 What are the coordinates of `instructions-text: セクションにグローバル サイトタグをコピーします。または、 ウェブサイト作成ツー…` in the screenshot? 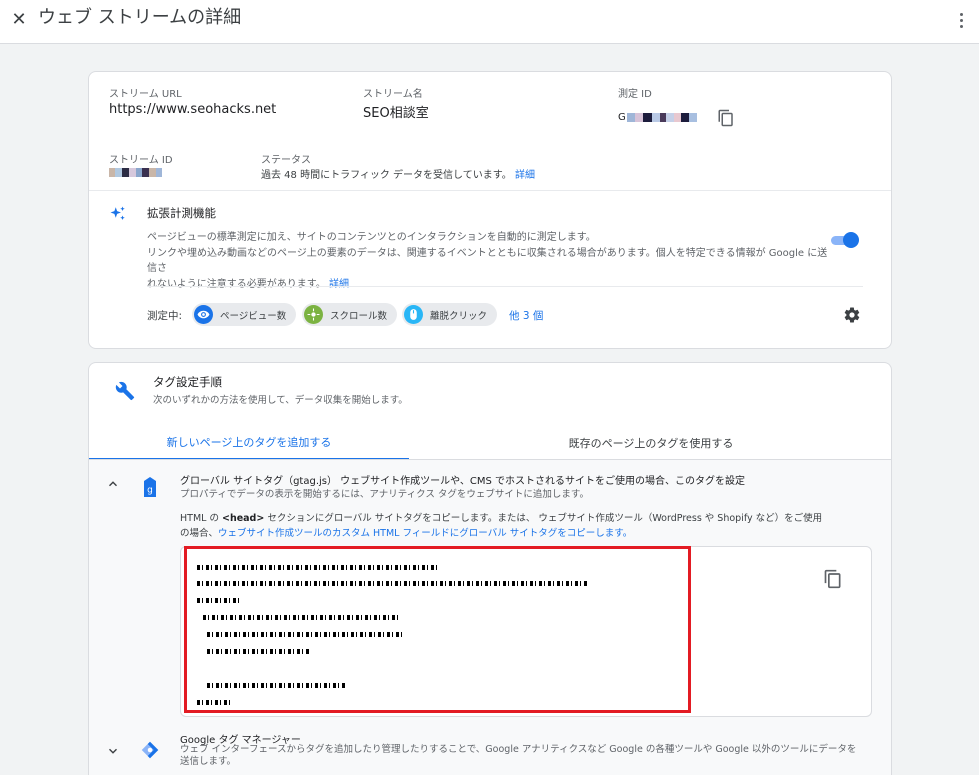 It's located at (543, 518).